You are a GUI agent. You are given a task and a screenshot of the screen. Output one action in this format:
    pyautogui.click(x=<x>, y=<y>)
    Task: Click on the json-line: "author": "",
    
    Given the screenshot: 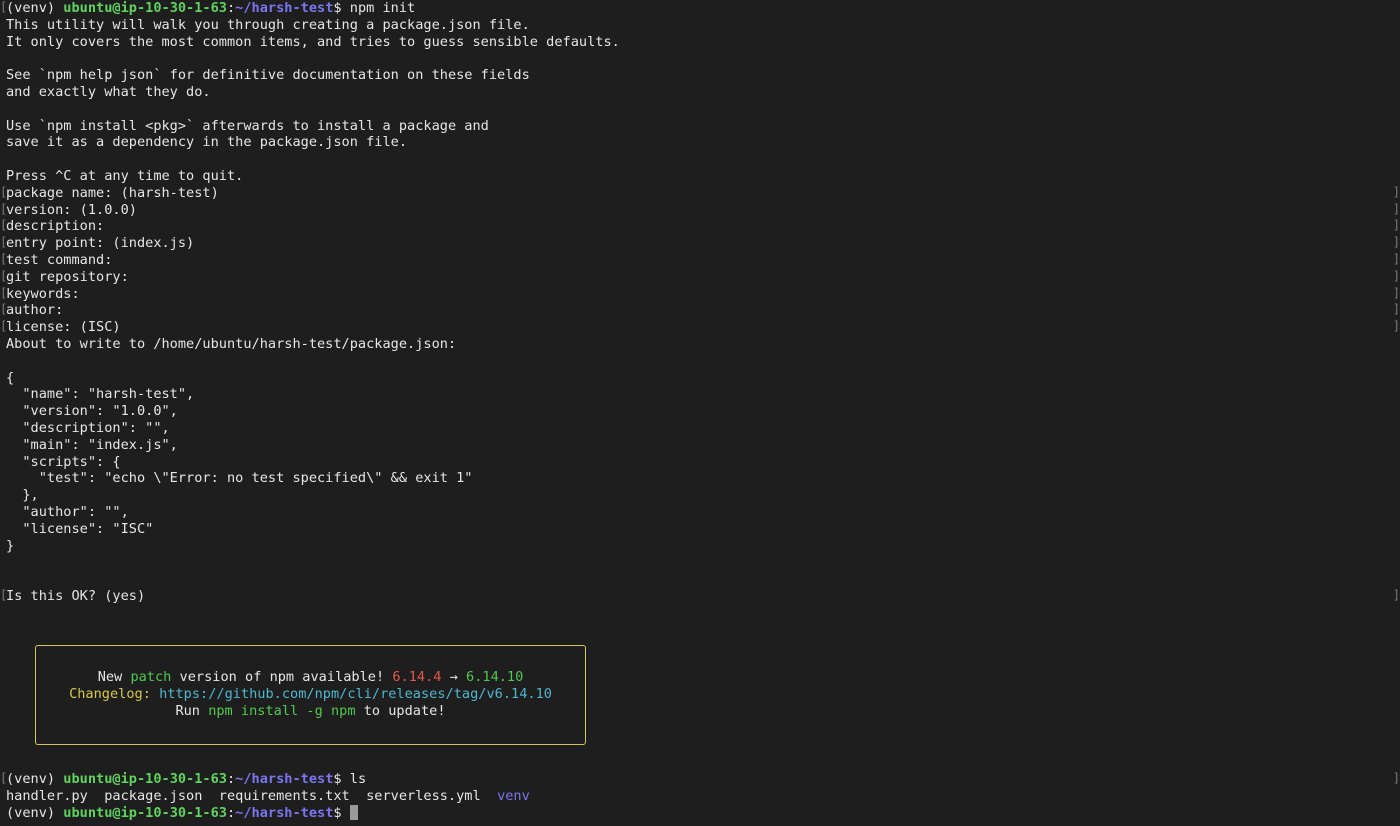 What is the action you would take?
    pyautogui.click(x=67, y=512)
    